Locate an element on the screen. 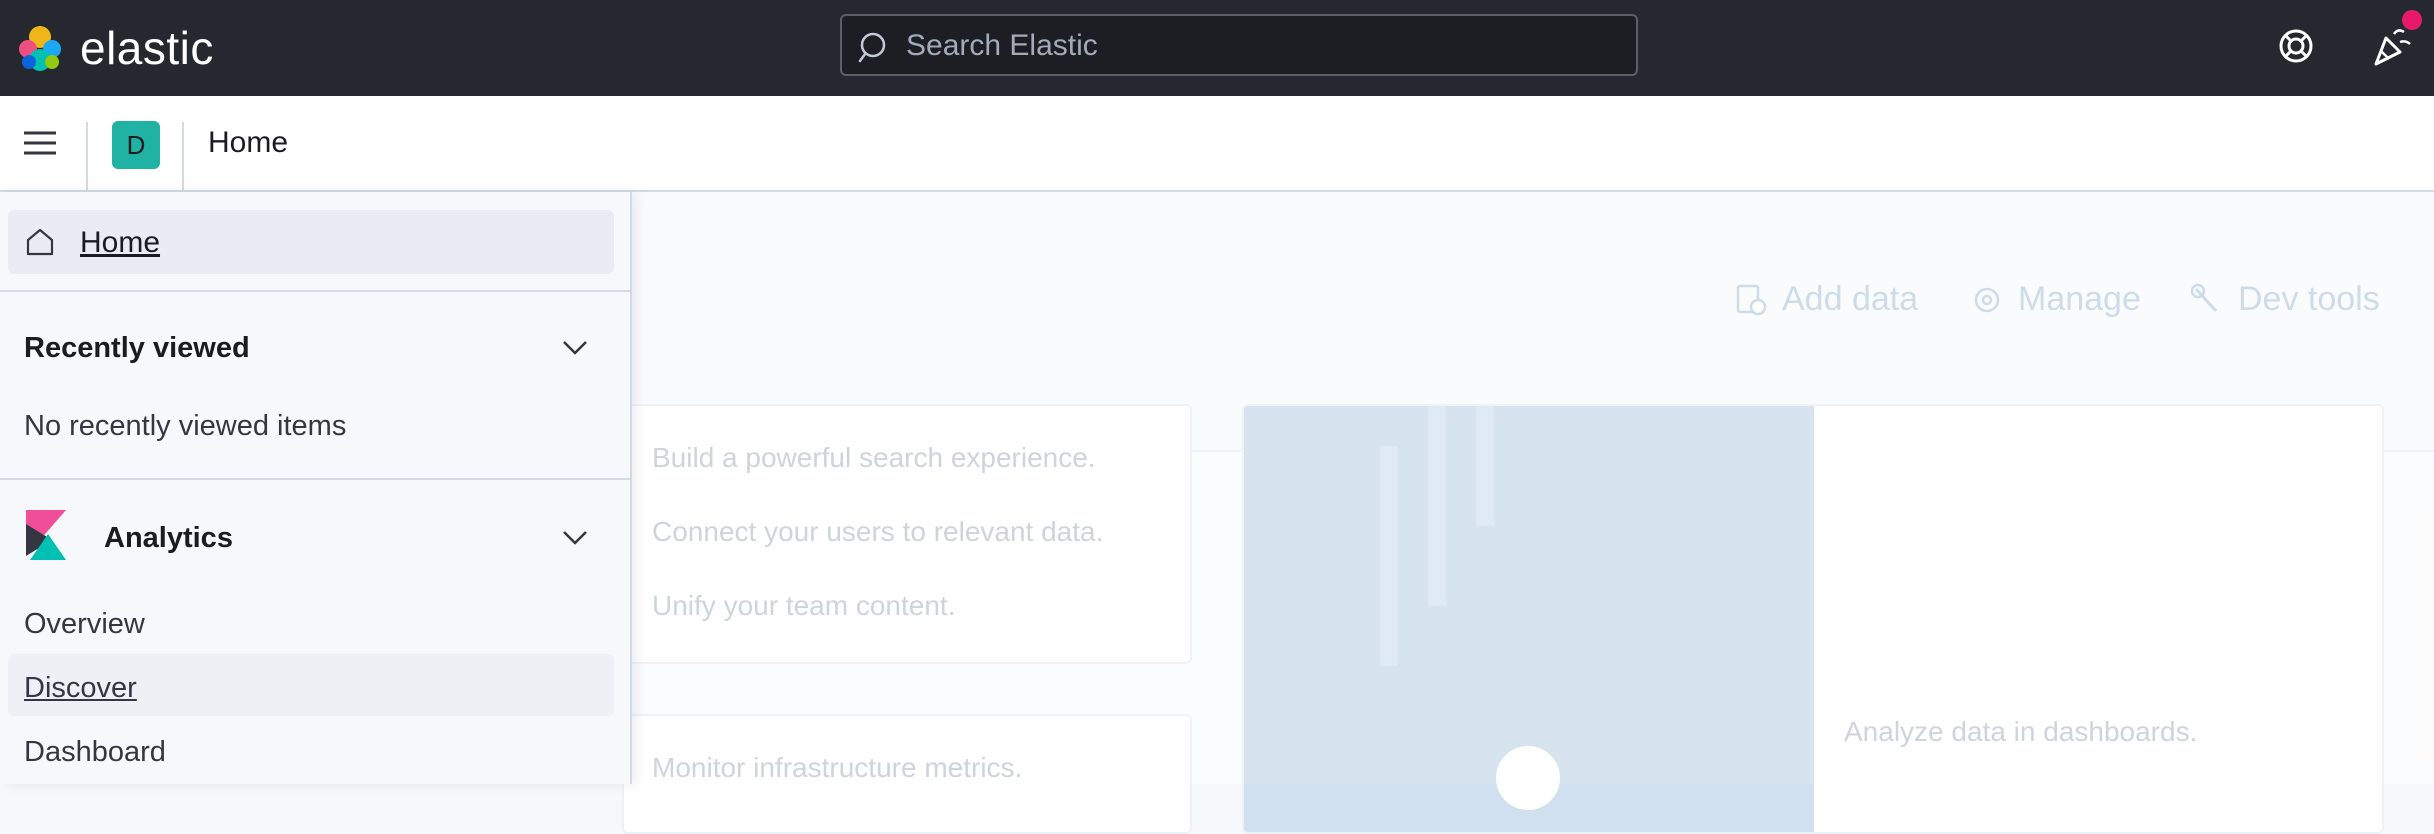  recently-viewed-title: Recently viewed is located at coordinates (137, 348).